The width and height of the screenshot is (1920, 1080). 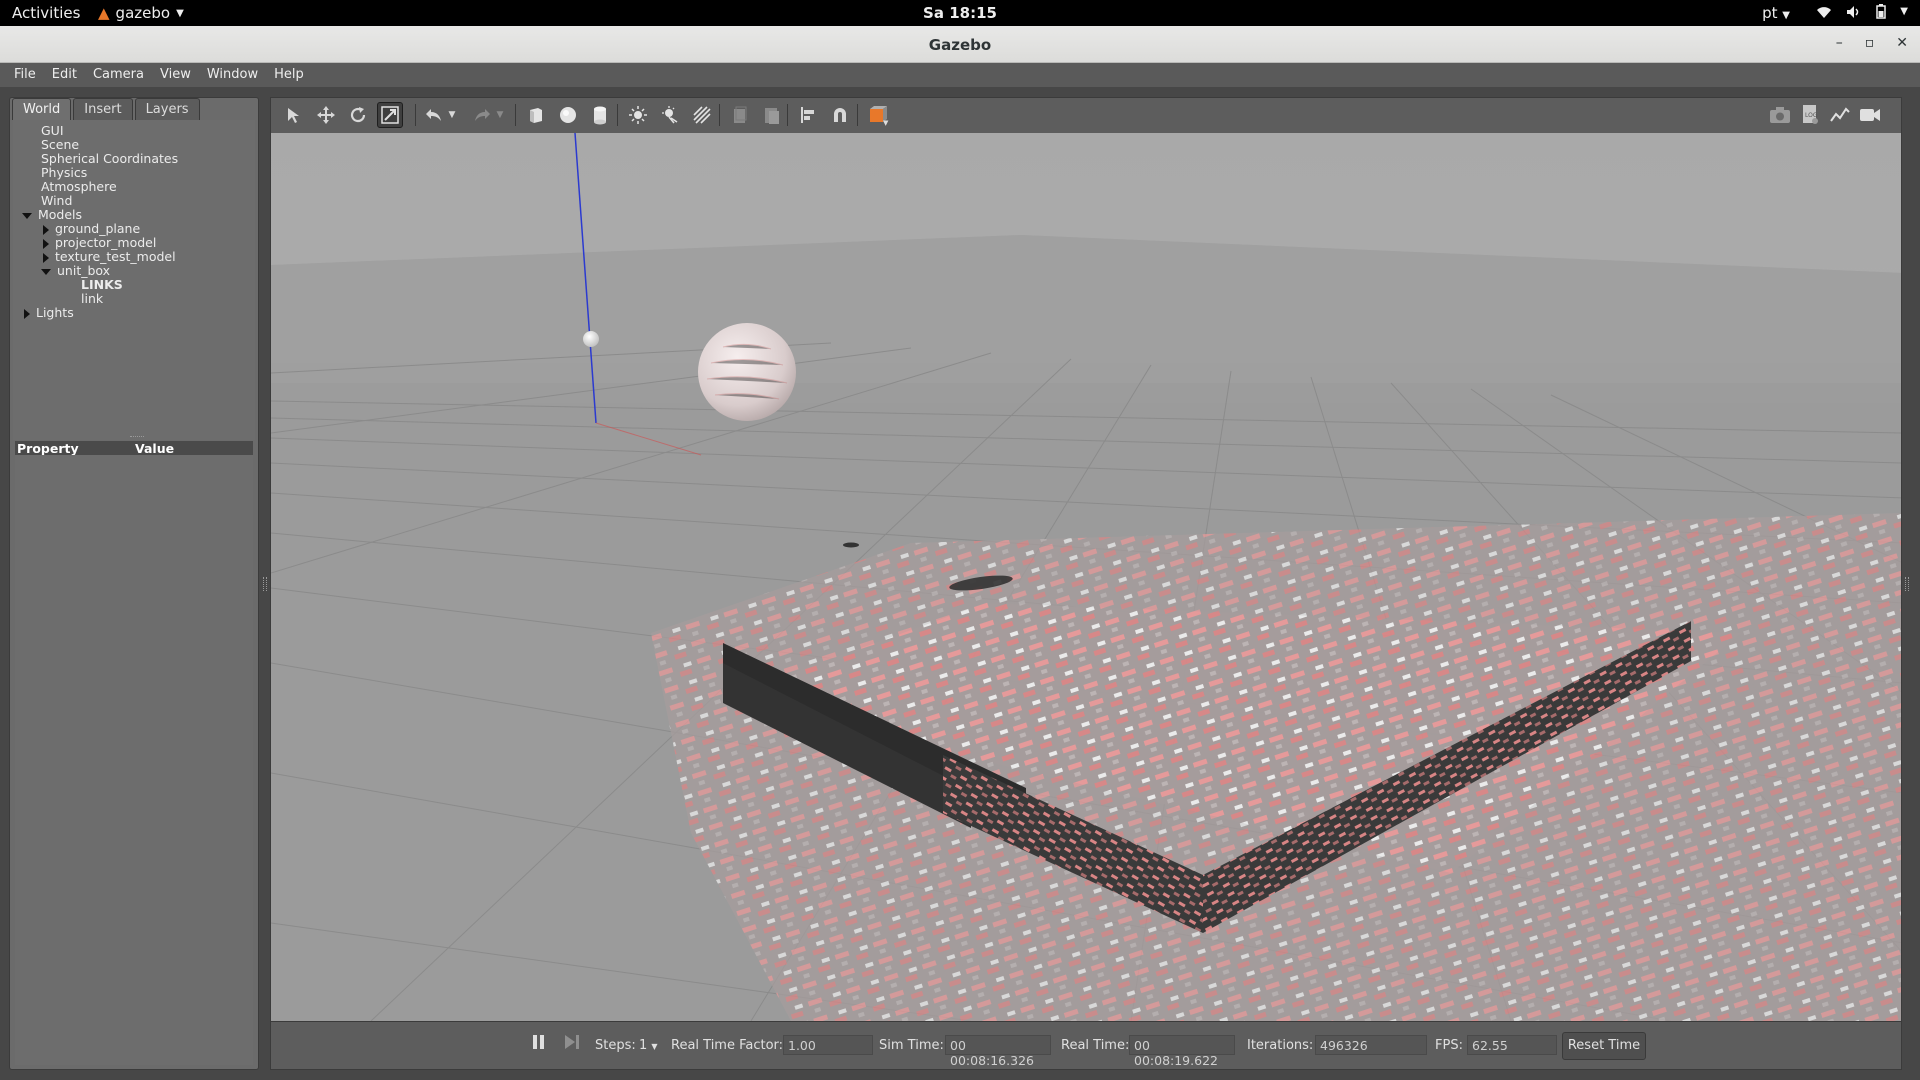 I want to click on log-icon: LOG, so click(x=1810, y=115).